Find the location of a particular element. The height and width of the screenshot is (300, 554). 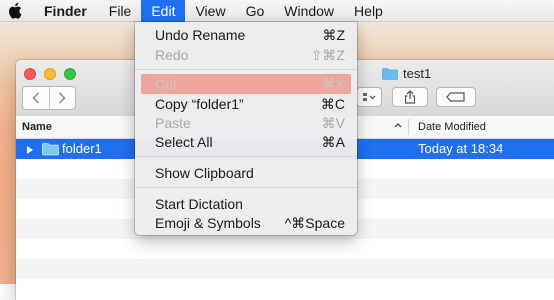

share-icon is located at coordinates (410, 97).